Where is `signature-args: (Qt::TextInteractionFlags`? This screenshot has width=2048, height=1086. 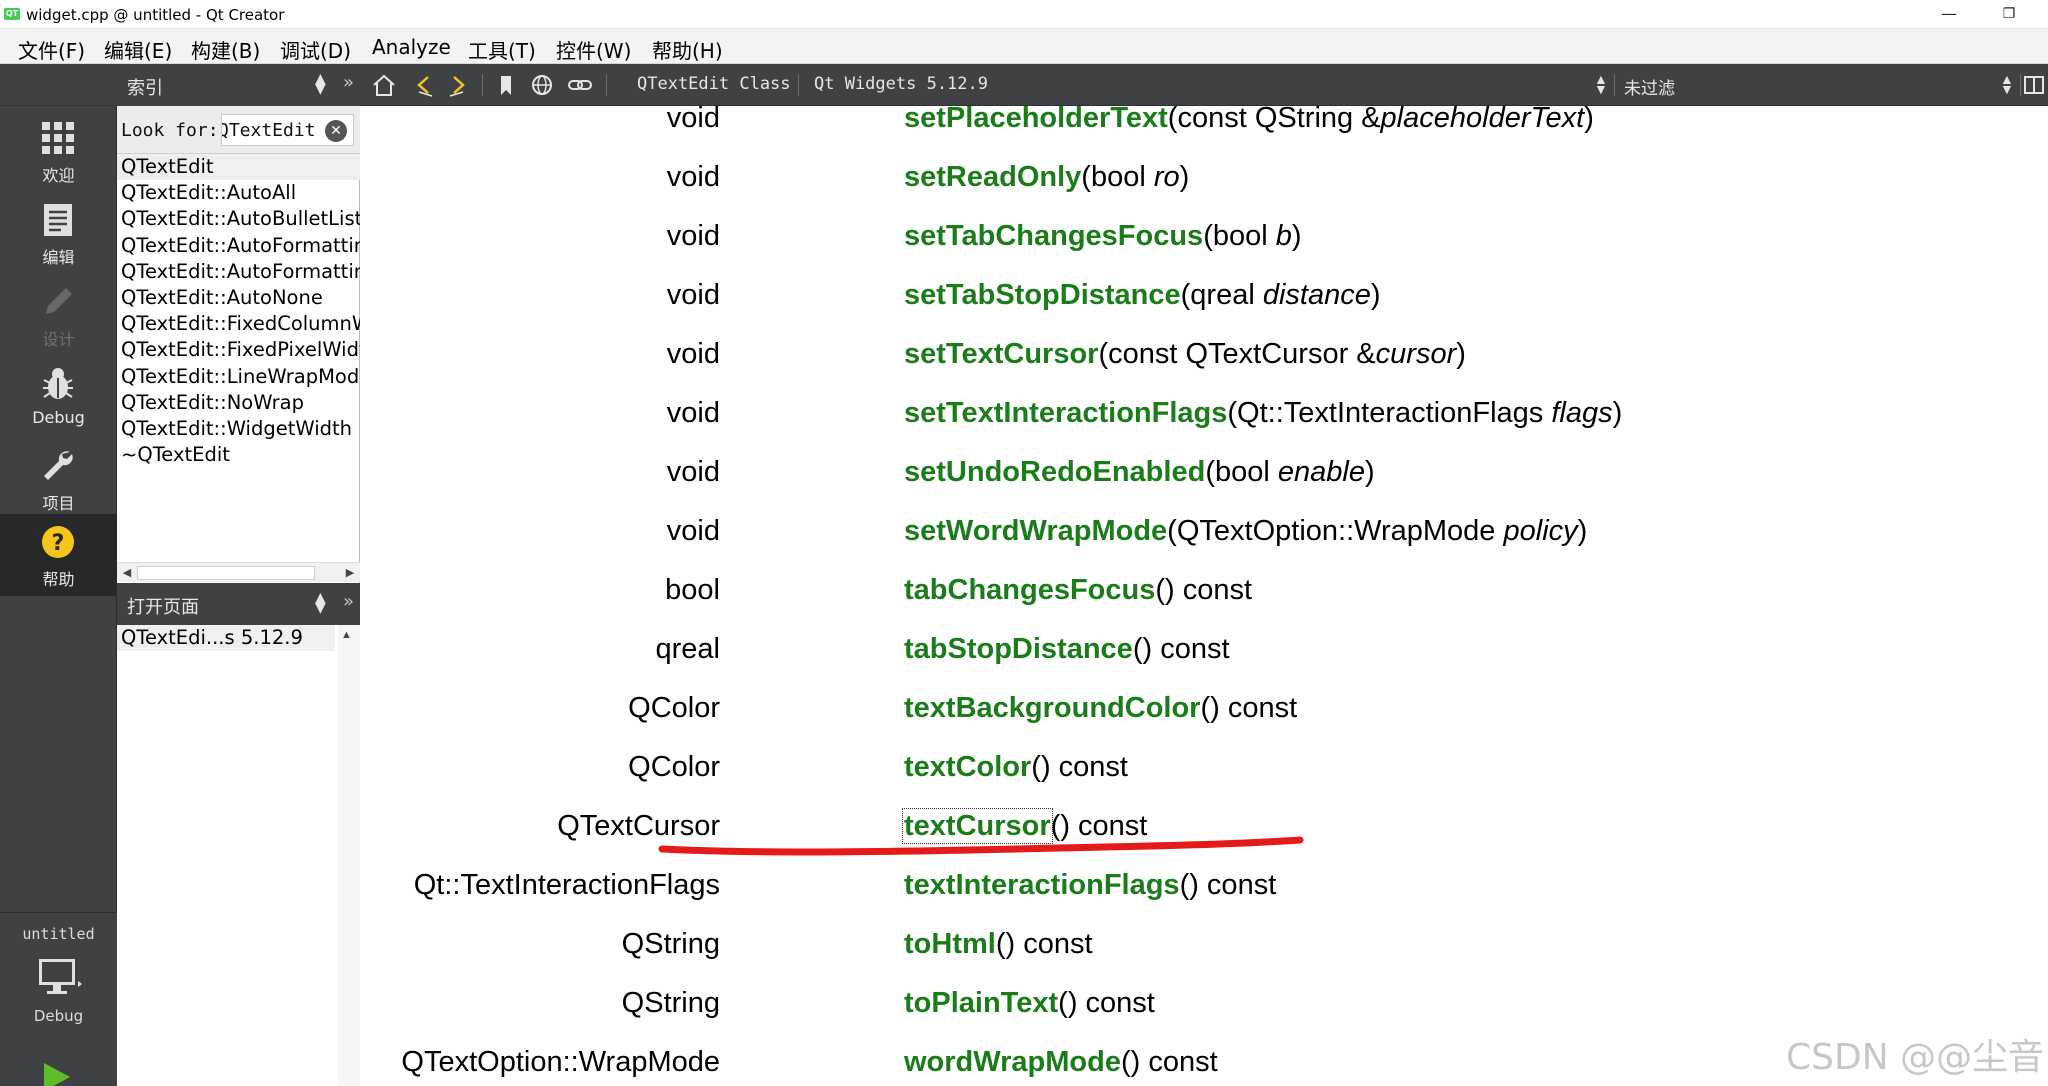
signature-args: (Qt::TextInteractionFlags is located at coordinates (1389, 413).